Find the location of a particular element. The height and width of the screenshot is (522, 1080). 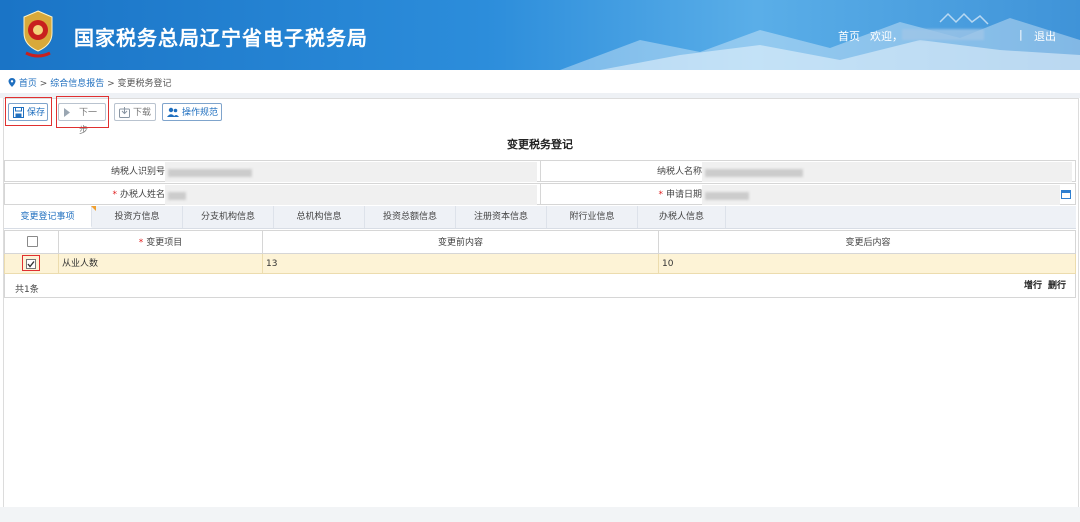

breadcrumb-current: 变更税务登记 is located at coordinates (144, 84).